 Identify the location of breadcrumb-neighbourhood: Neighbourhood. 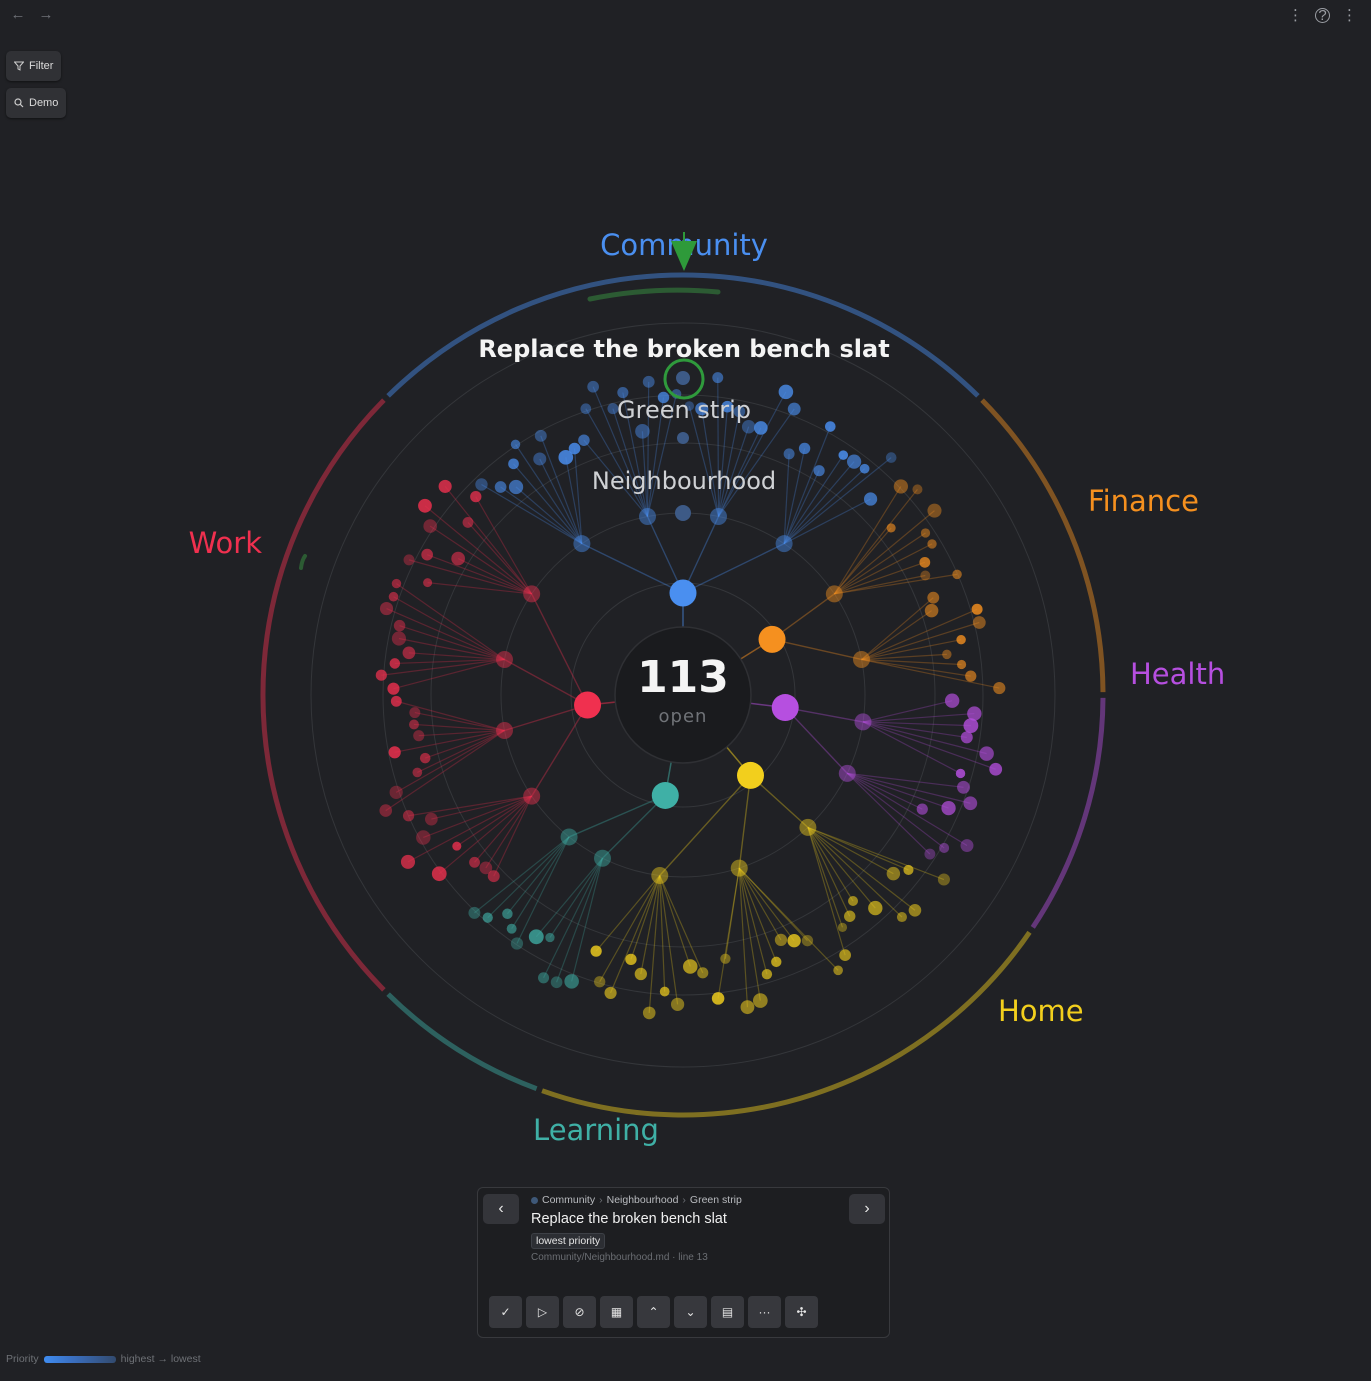
(643, 1200).